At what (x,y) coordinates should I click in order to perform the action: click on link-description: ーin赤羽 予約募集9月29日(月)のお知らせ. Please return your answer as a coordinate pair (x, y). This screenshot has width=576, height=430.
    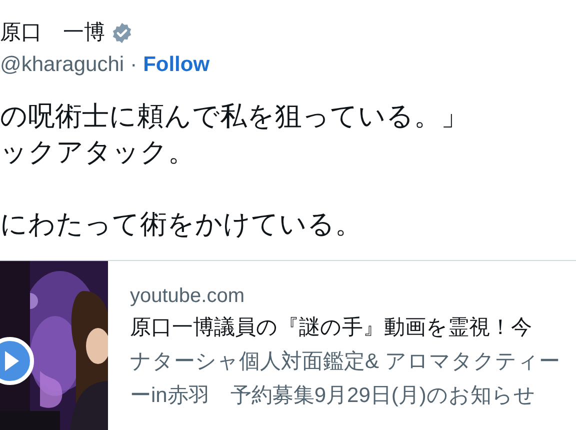
    Looking at the image, I should click on (333, 396).